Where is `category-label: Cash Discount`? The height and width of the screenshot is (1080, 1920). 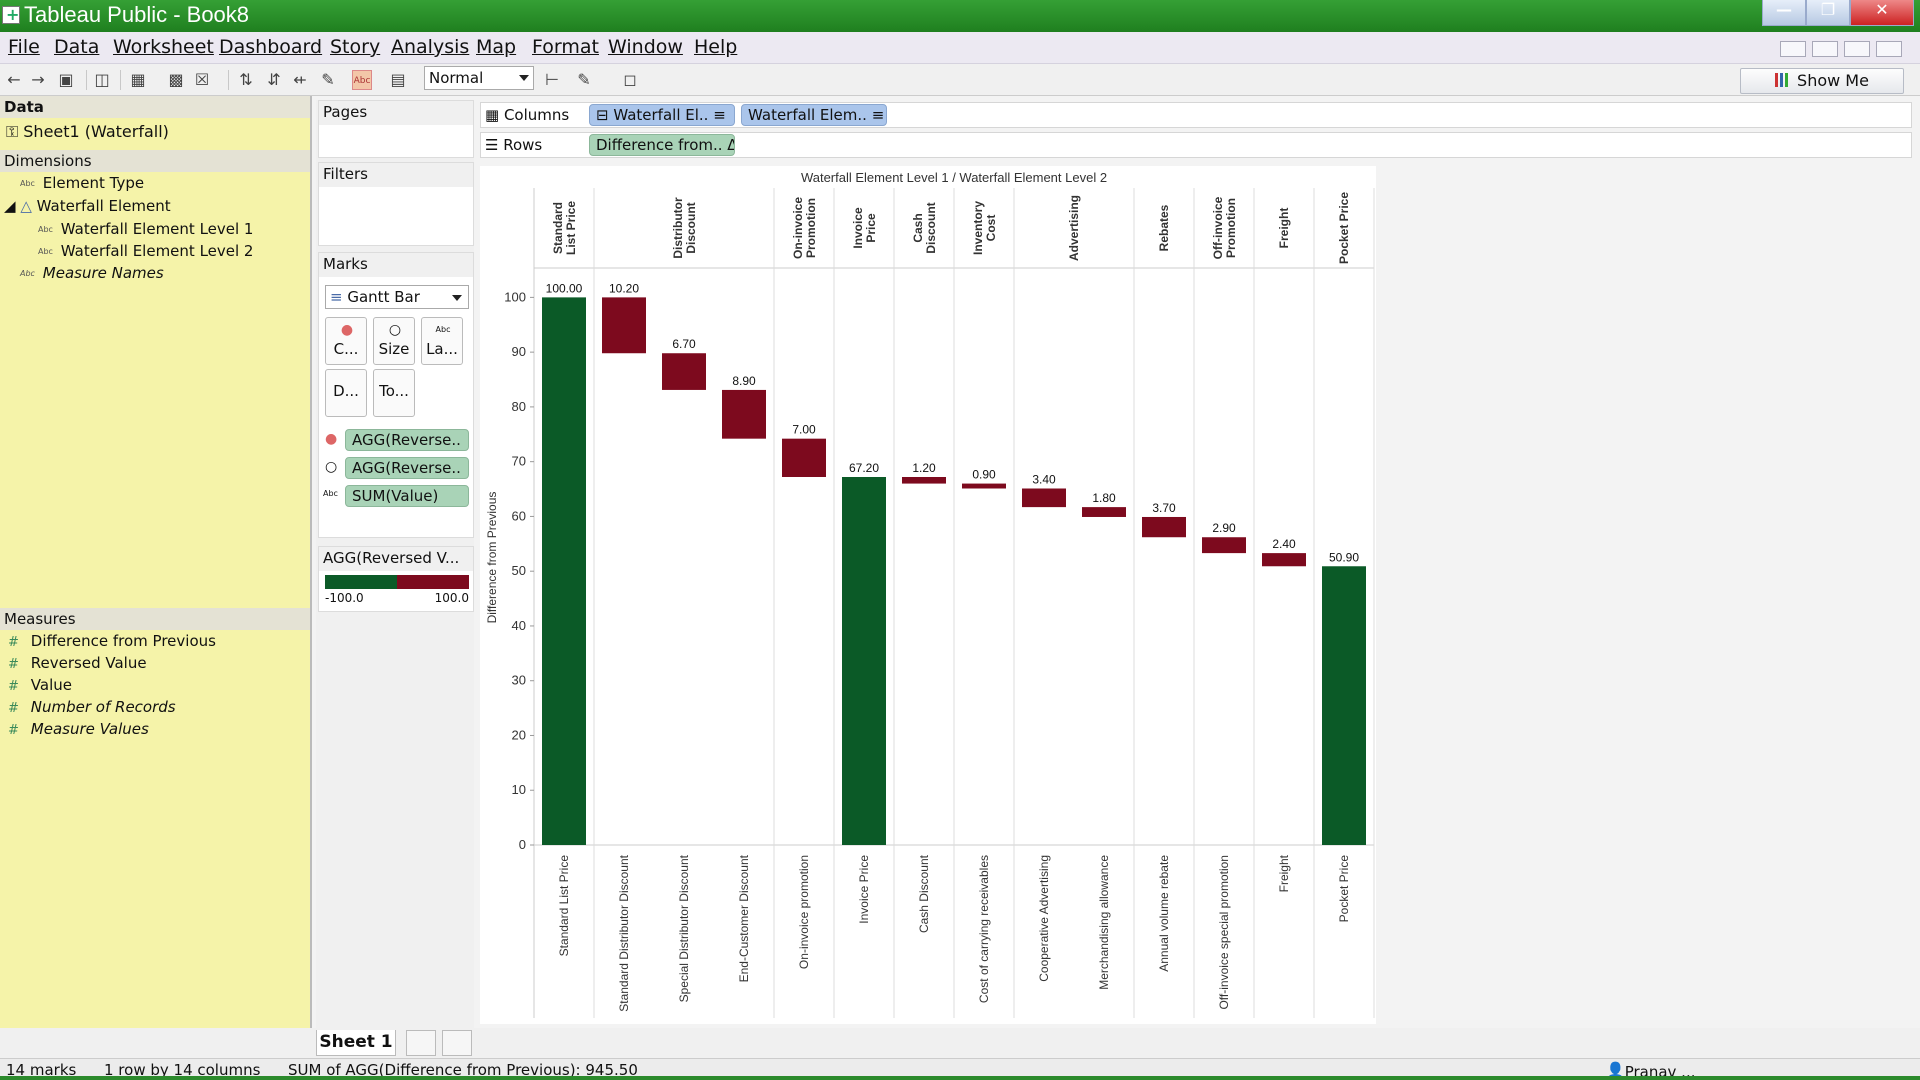 category-label: Cash Discount is located at coordinates (924, 893).